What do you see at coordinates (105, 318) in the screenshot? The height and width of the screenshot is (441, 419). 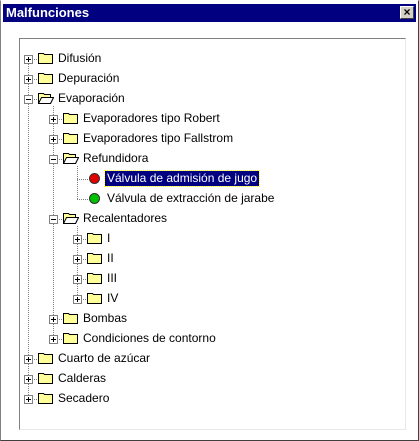 I see `tree-item-label: Bombas` at bounding box center [105, 318].